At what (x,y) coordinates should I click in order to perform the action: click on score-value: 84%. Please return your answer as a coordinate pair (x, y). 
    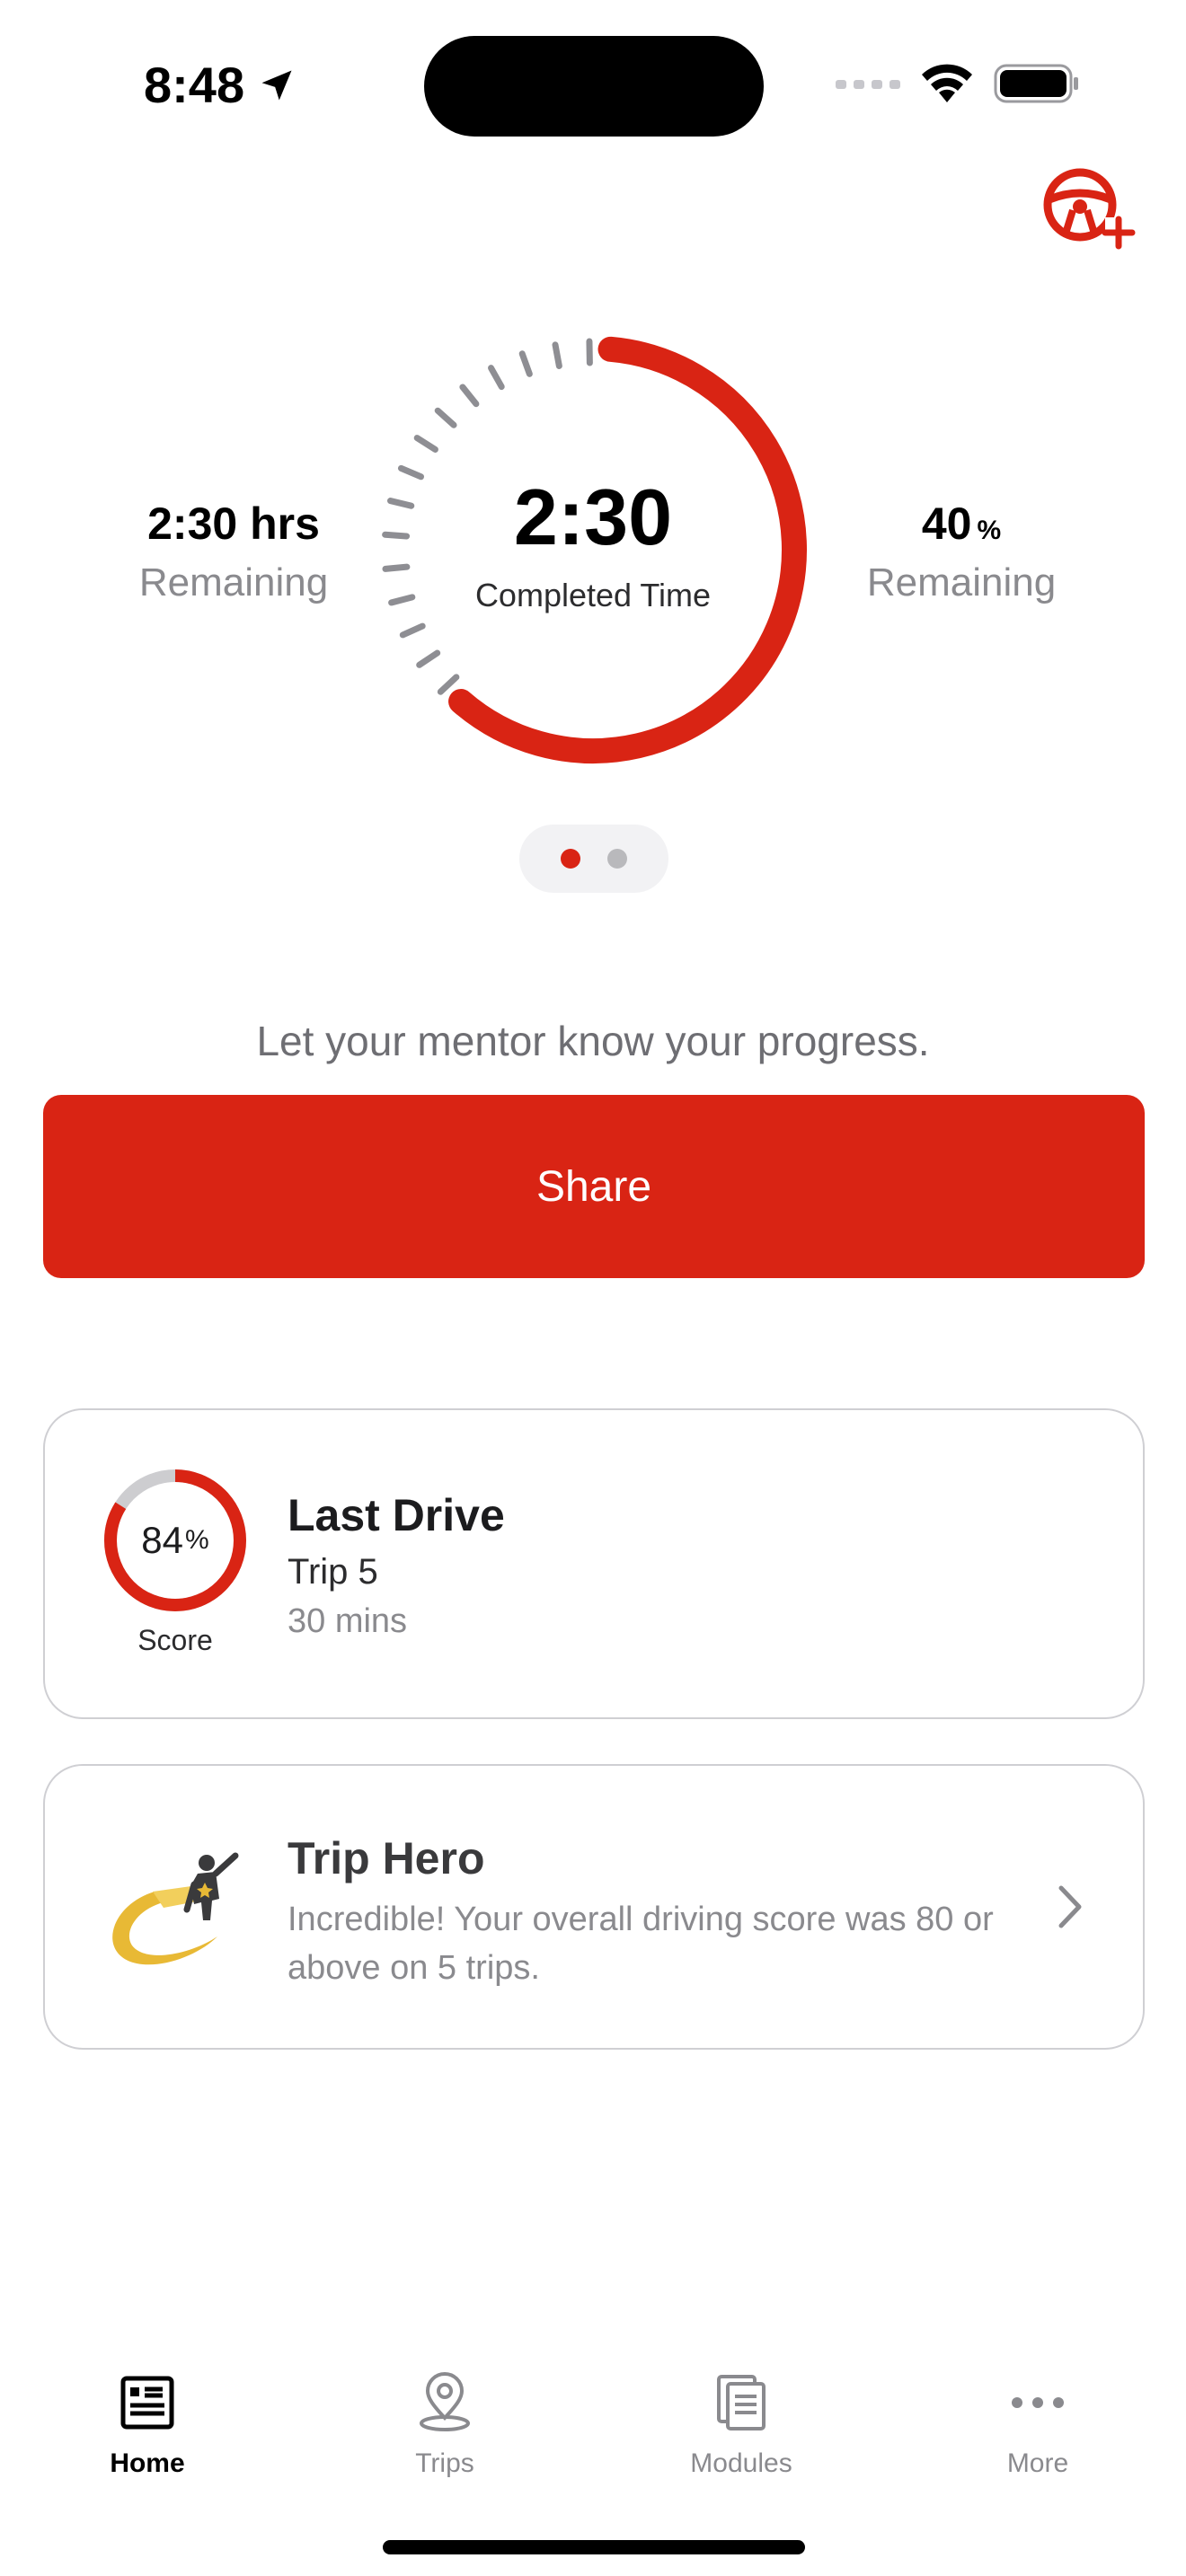
    Looking at the image, I should click on (175, 1540).